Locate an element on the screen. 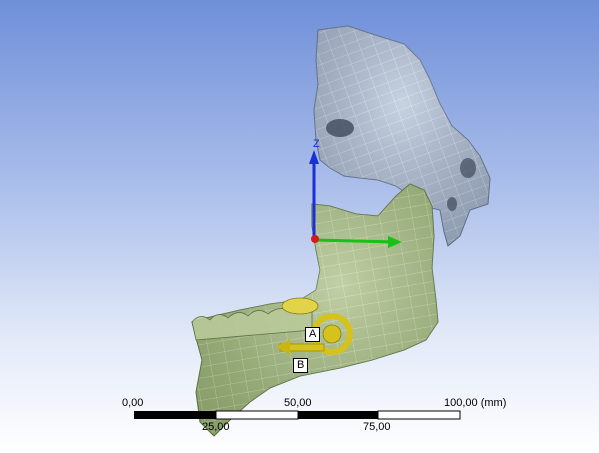 Image resolution: width=599 pixels, height=453 pixels. probe-label-b: B is located at coordinates (301, 365).